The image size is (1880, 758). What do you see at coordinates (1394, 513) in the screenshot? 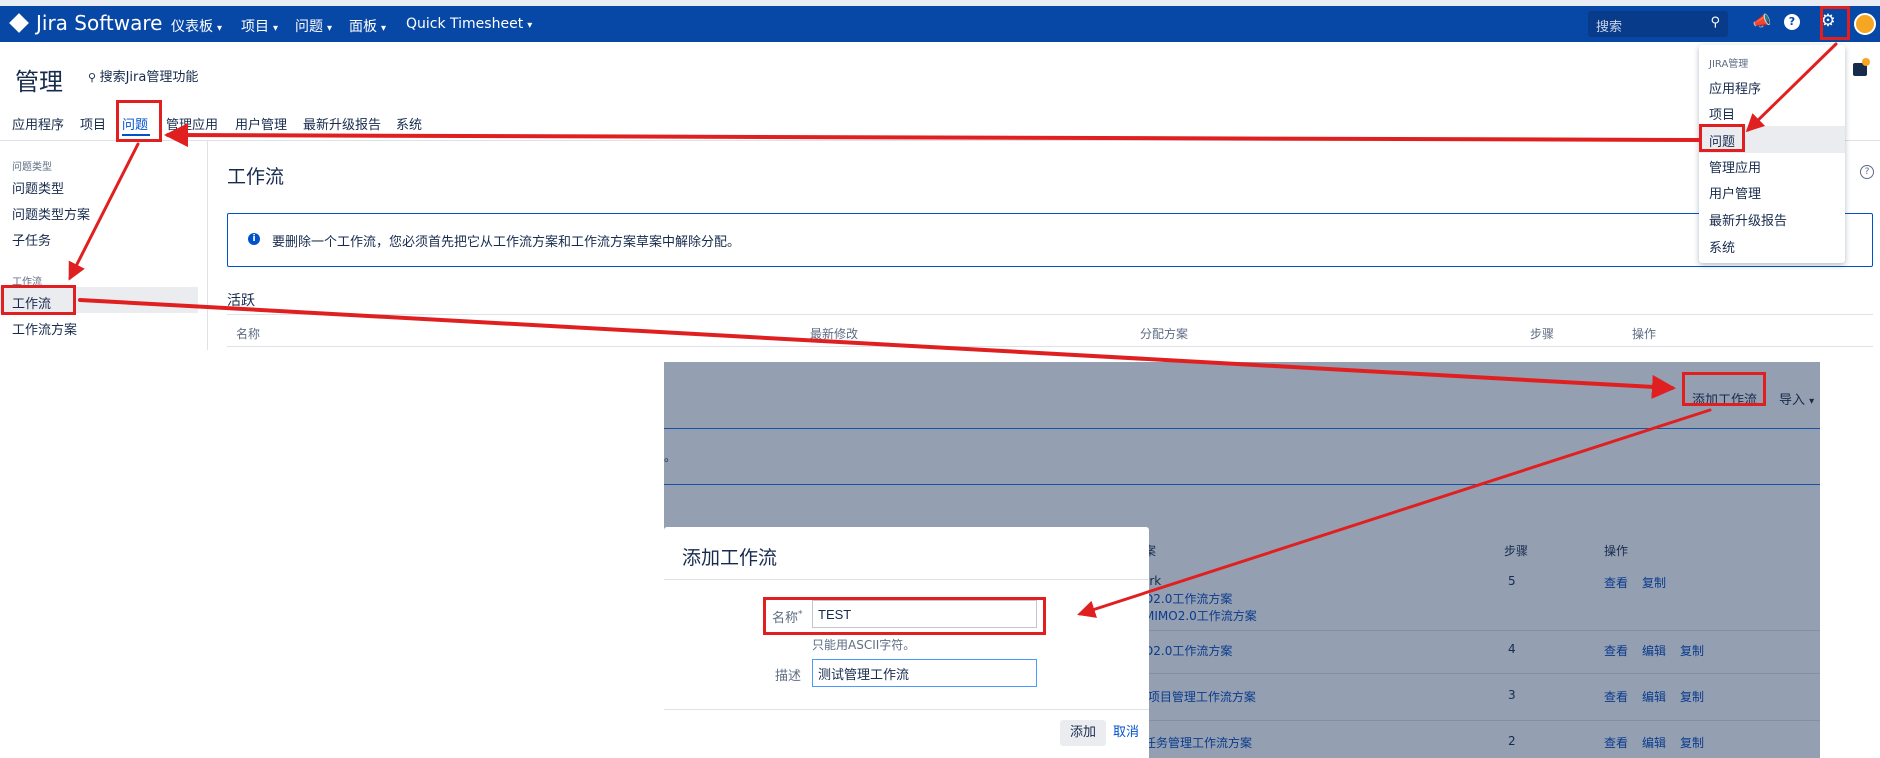
I see `arrow-add-button-to-dialog` at bounding box center [1394, 513].